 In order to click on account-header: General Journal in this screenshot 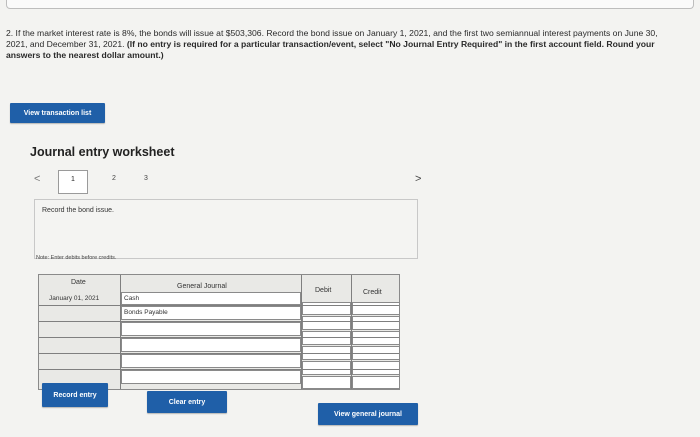, I will do `click(202, 286)`.